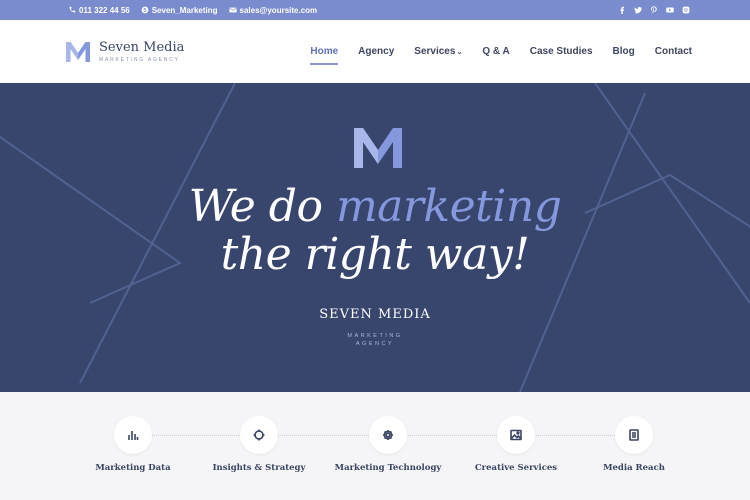 The image size is (750, 500). What do you see at coordinates (388, 468) in the screenshot?
I see `service-label: Marketing Technology` at bounding box center [388, 468].